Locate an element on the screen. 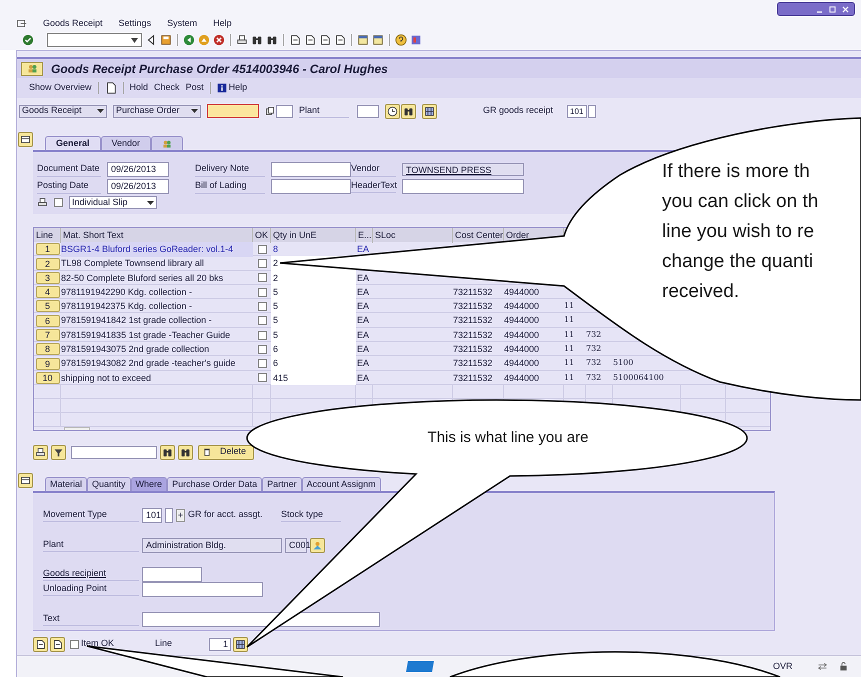 The height and width of the screenshot is (677, 861). lock-icon is located at coordinates (843, 666).